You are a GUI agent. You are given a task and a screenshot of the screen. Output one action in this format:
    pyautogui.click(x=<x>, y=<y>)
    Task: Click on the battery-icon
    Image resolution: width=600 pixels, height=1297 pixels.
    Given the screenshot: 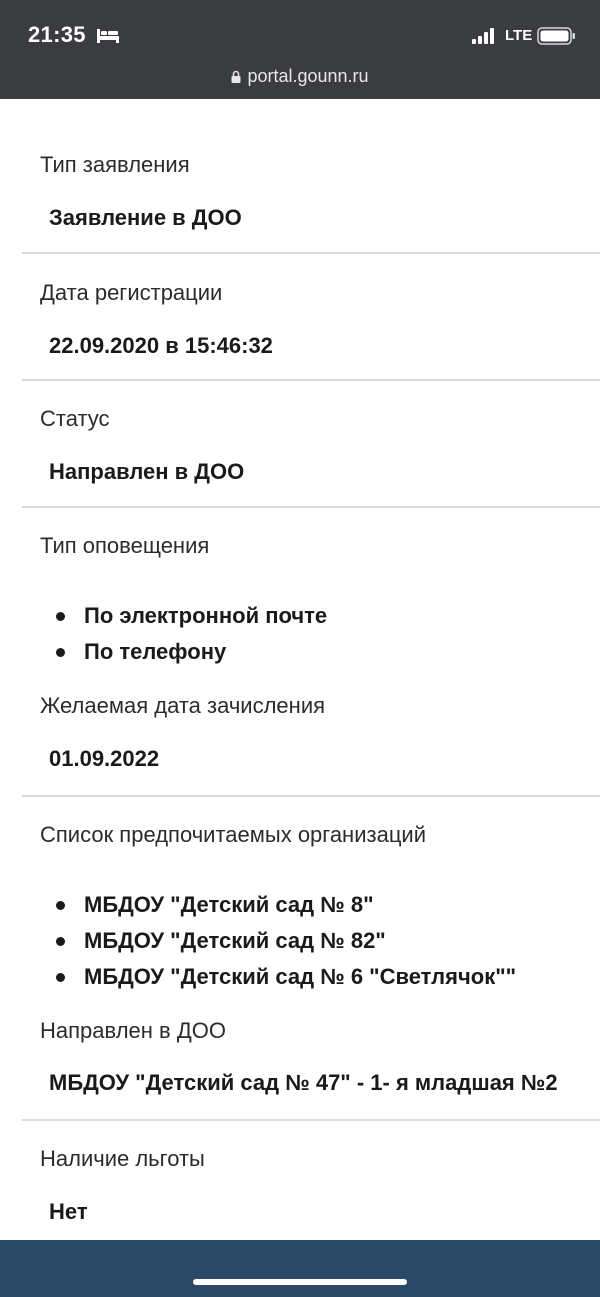 What is the action you would take?
    pyautogui.click(x=556, y=36)
    